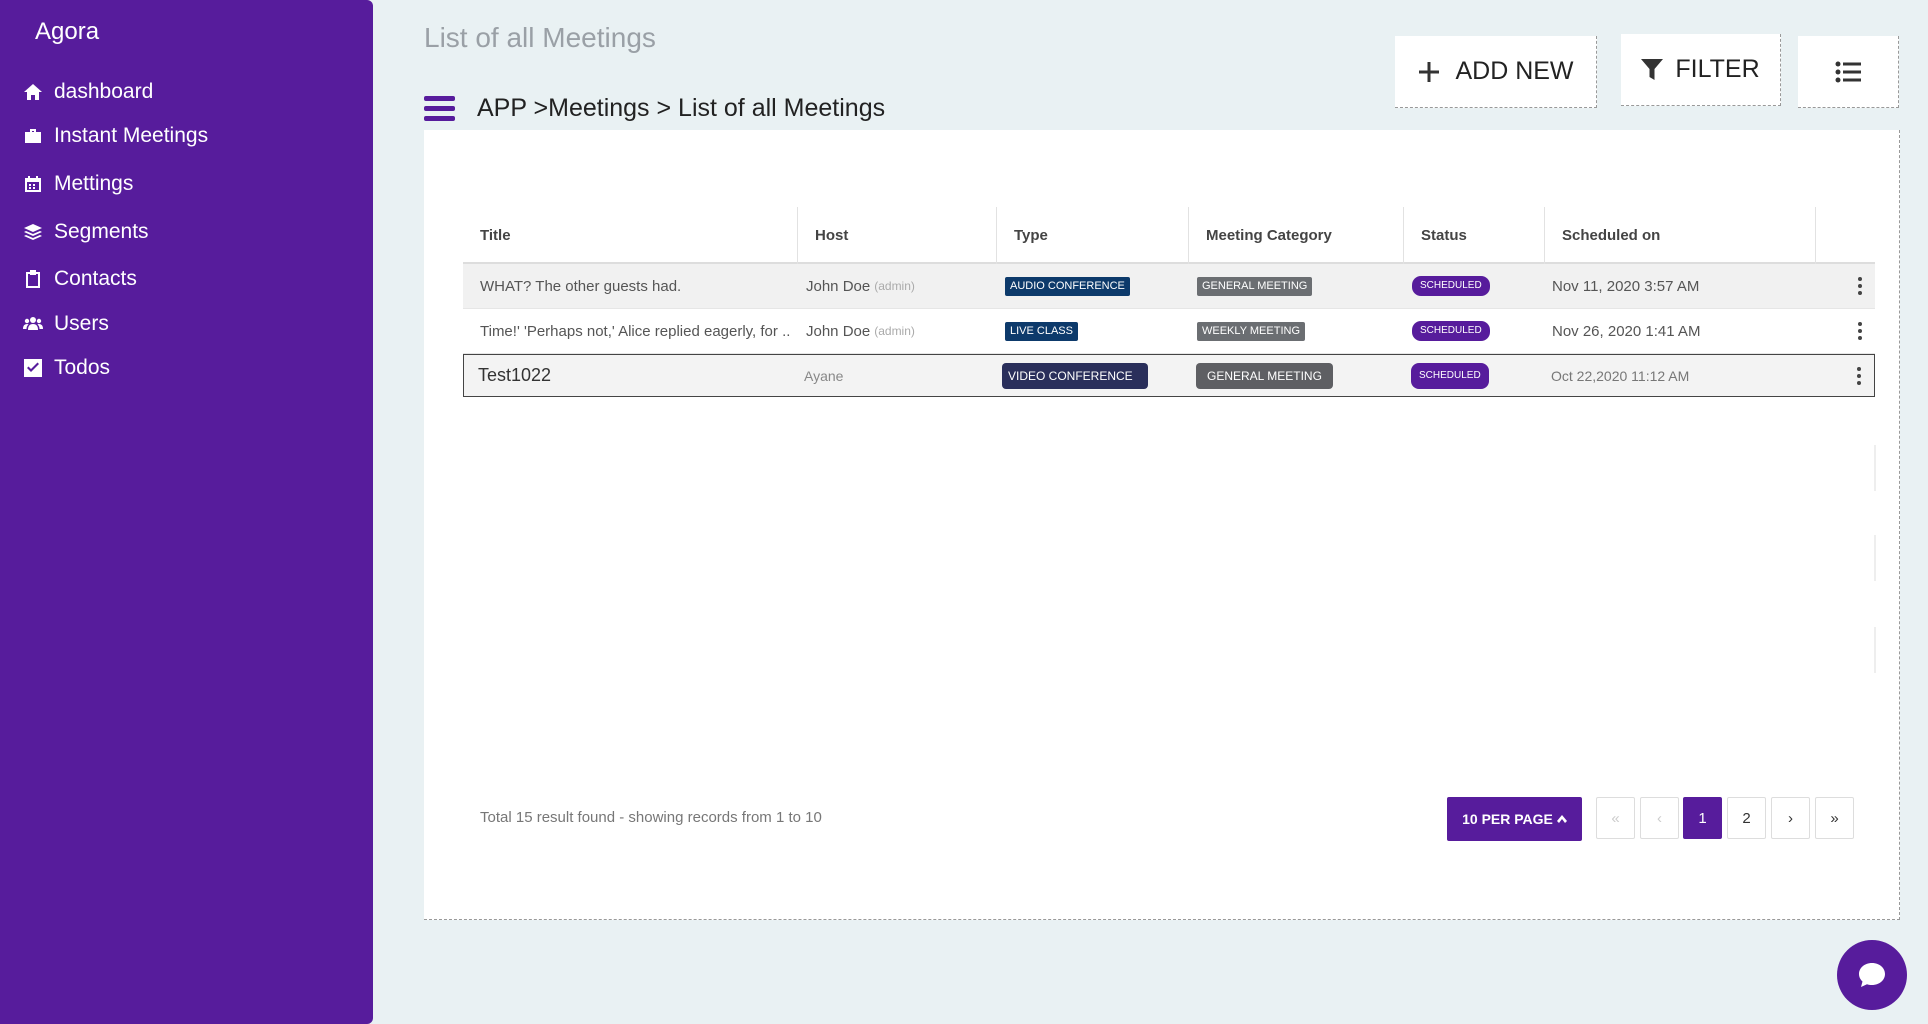  What do you see at coordinates (1659, 818) in the screenshot?
I see `pager-prev-button: ‹` at bounding box center [1659, 818].